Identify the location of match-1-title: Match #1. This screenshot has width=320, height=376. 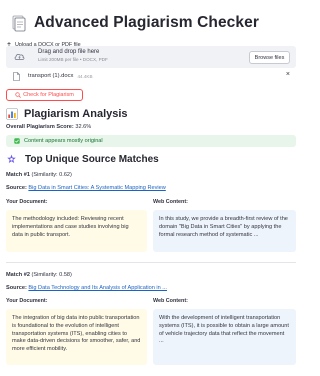
(18, 175).